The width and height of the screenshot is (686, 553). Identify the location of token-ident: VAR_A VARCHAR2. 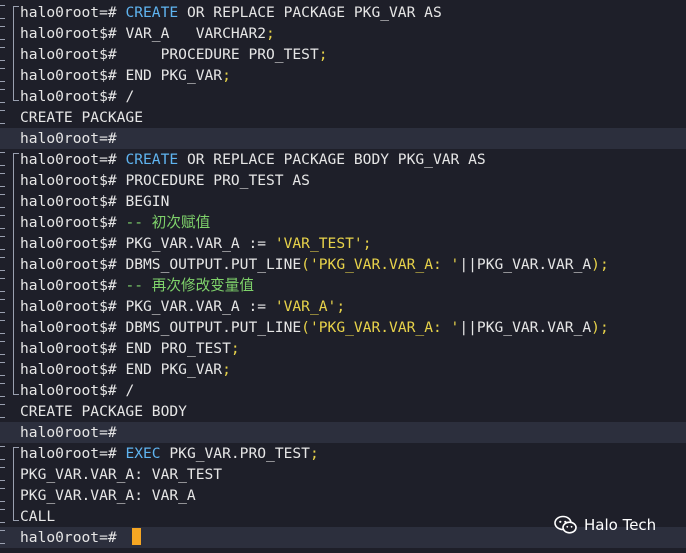
(196, 33).